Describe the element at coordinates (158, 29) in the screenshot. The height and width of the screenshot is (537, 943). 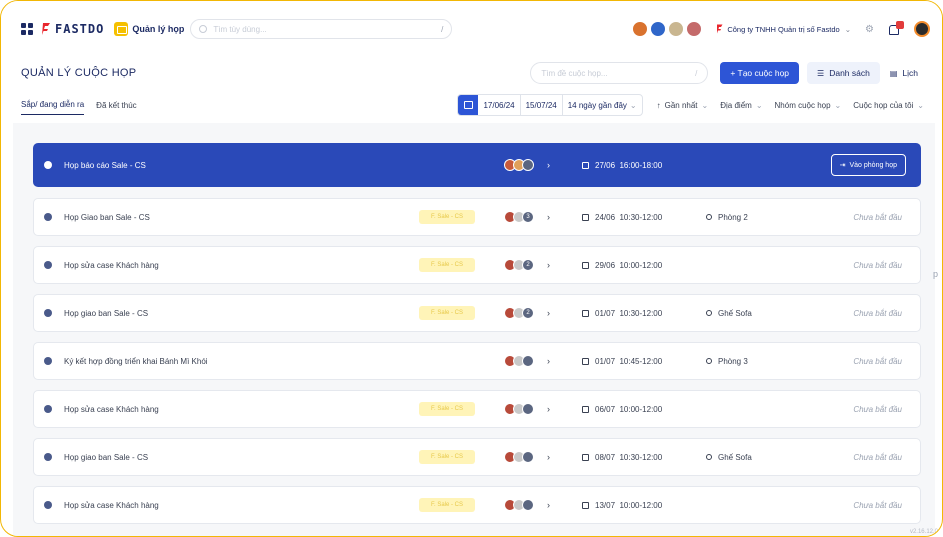
I see `module-label: Quản lý họp` at that location.